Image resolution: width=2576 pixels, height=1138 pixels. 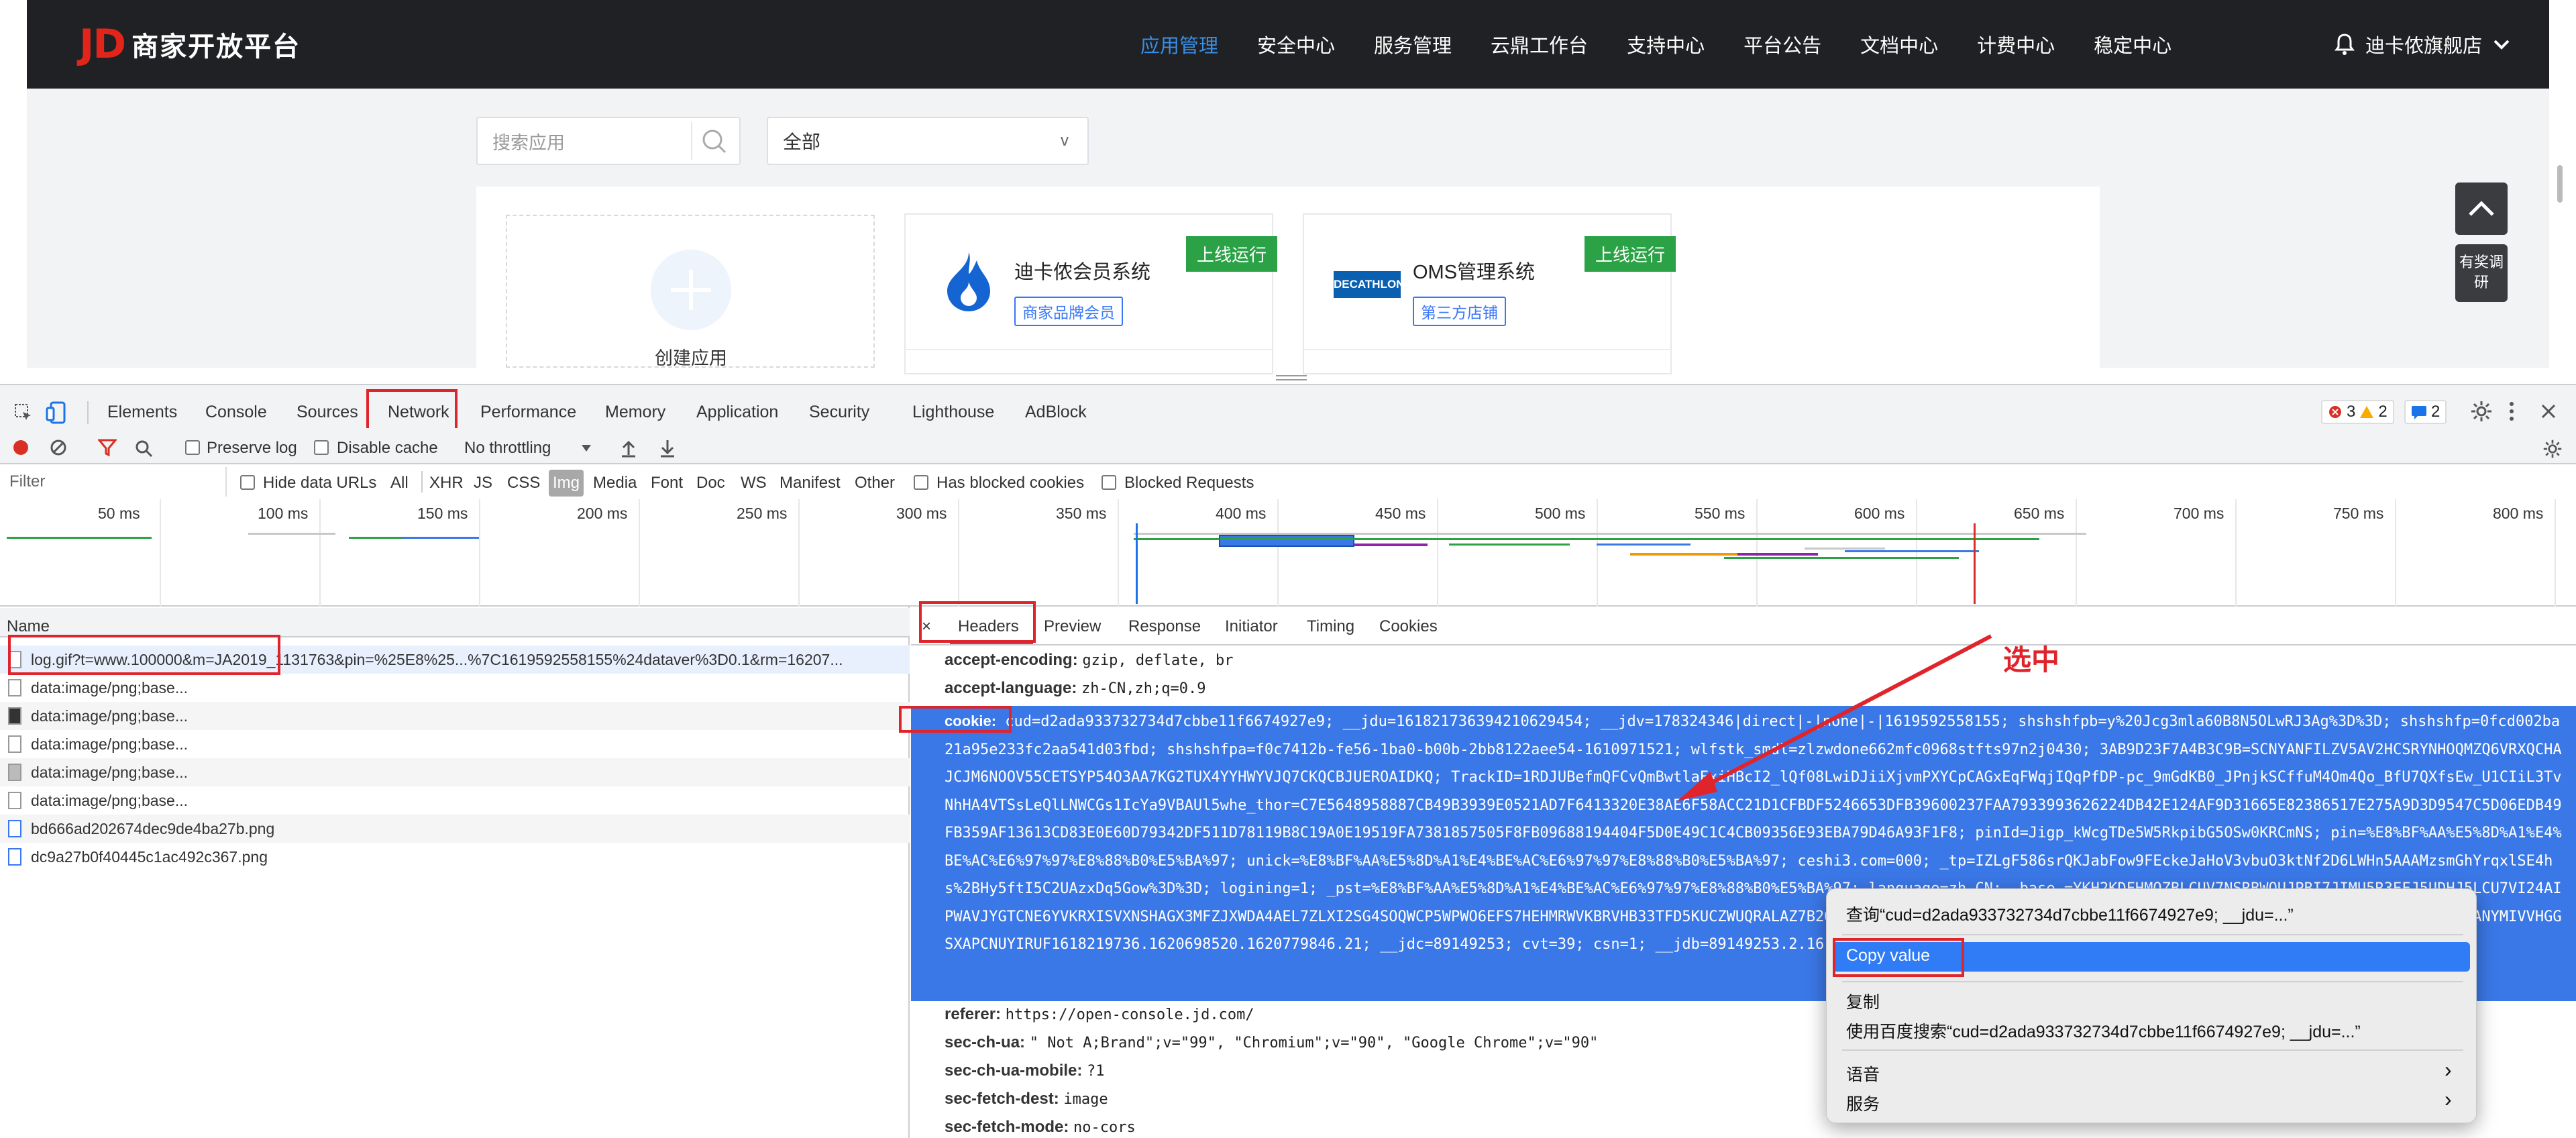 I want to click on filter-type-media: Media, so click(x=615, y=483).